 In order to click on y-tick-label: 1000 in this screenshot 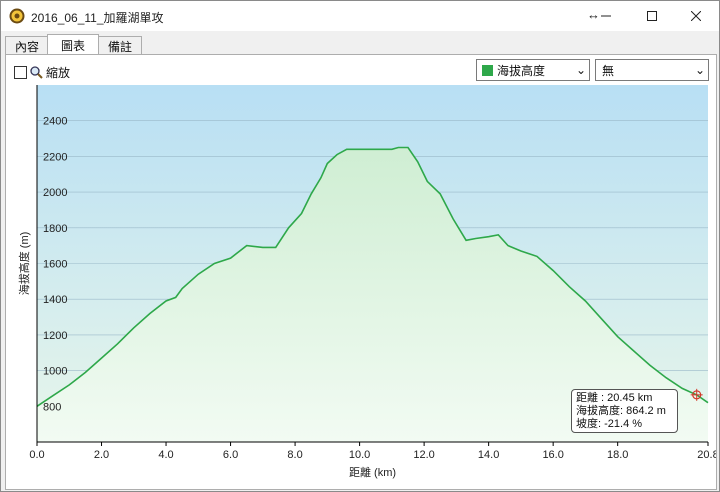, I will do `click(55, 372)`.